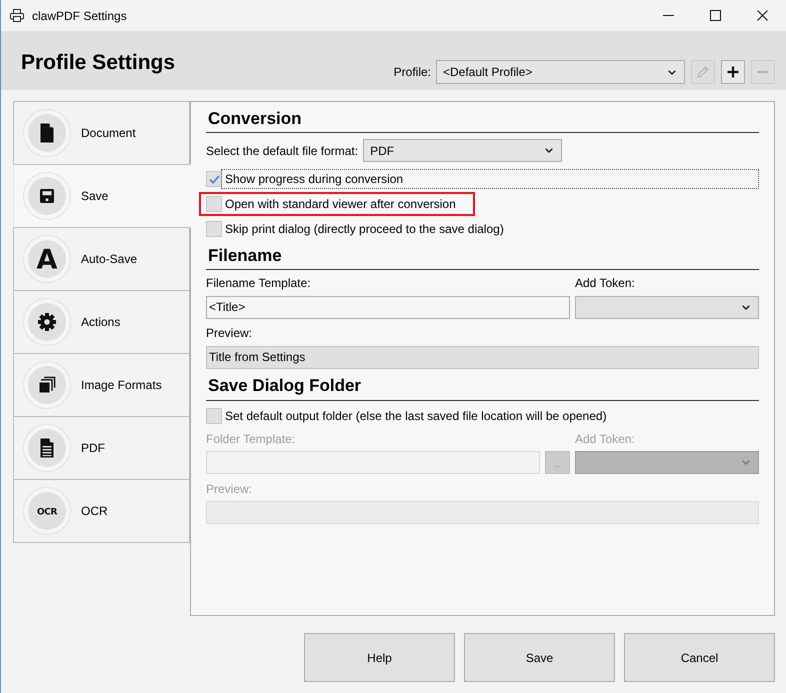 This screenshot has width=786, height=693. I want to click on section-heading: Conversion, so click(254, 119).